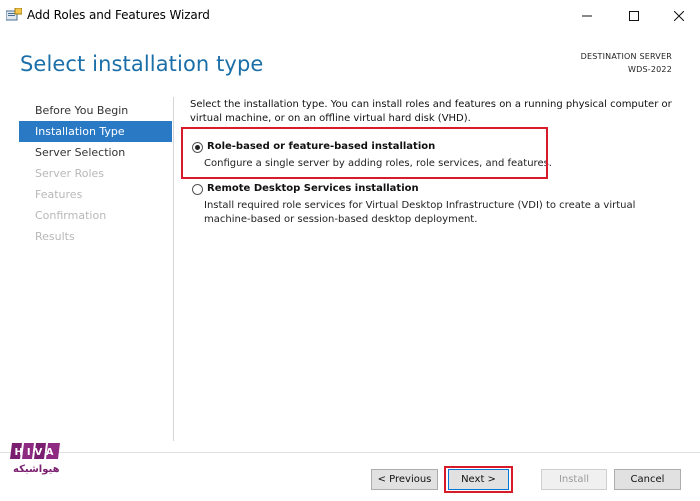 The height and width of the screenshot is (501, 700). What do you see at coordinates (36, 469) in the screenshot?
I see `logo-text: هیواشبکه` at bounding box center [36, 469].